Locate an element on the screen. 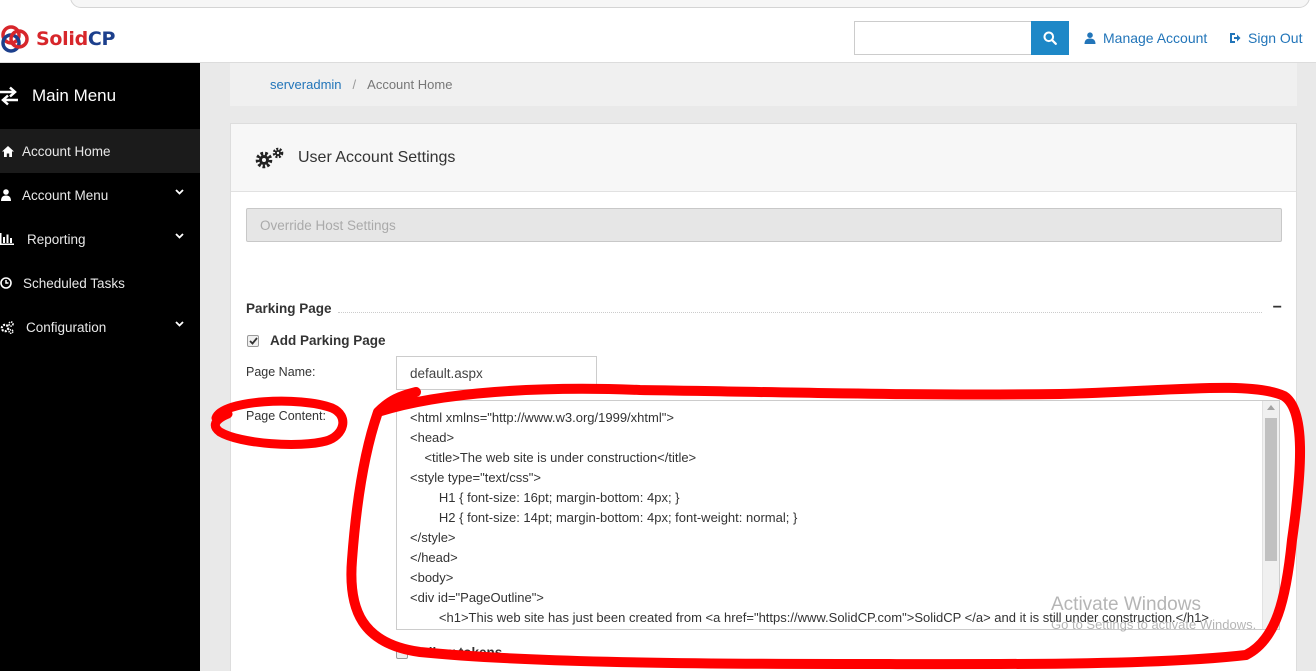 Image resolution: width=1316 pixels, height=671 pixels. page-content-line: </style> is located at coordinates (433, 537).